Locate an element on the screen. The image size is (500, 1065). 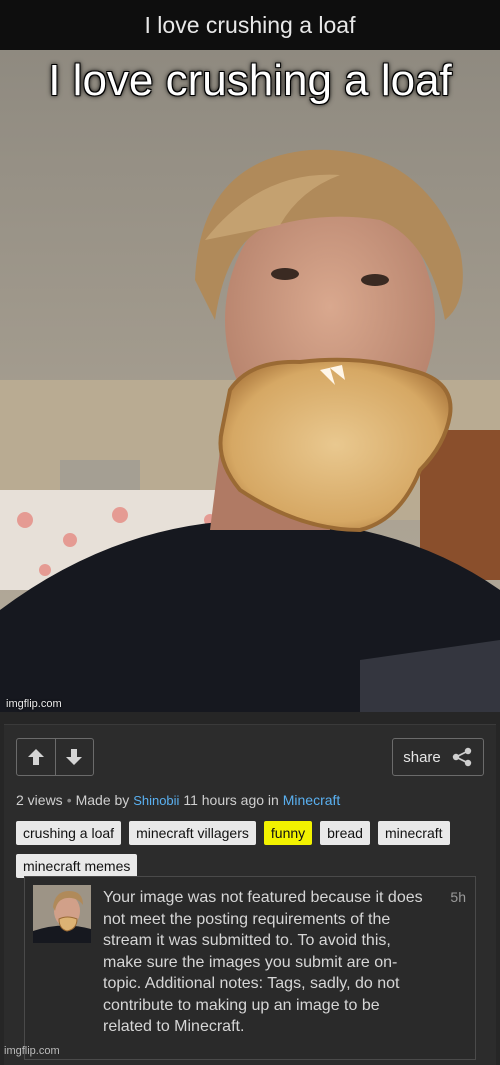
arrow-up-icon is located at coordinates (35, 757).